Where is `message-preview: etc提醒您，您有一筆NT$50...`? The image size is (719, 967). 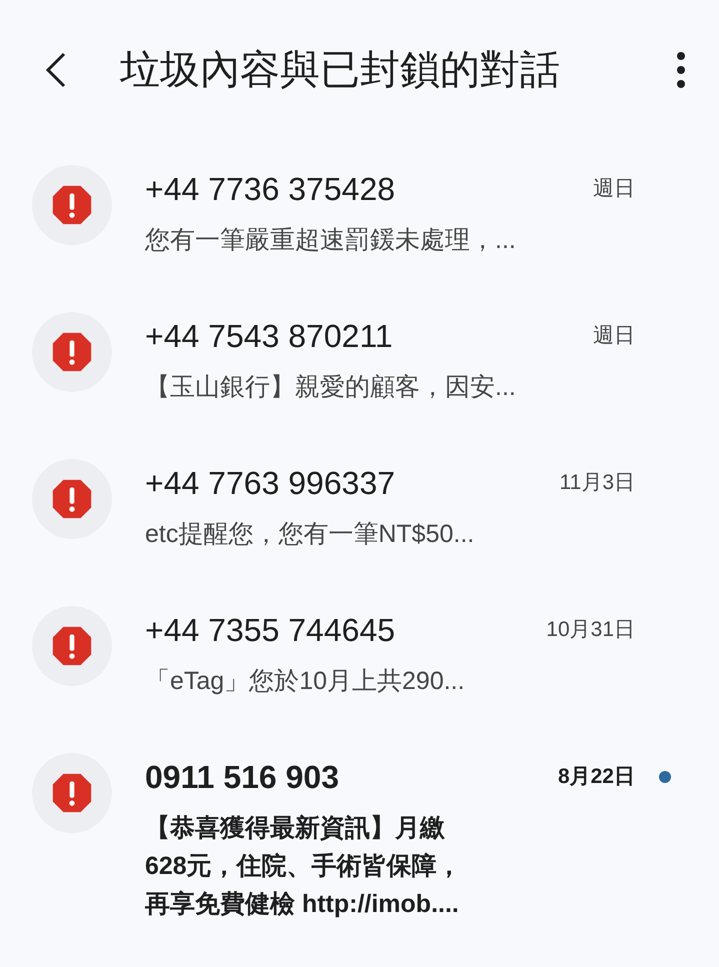 message-preview: etc提醒您，您有一筆NT$50... is located at coordinates (310, 534).